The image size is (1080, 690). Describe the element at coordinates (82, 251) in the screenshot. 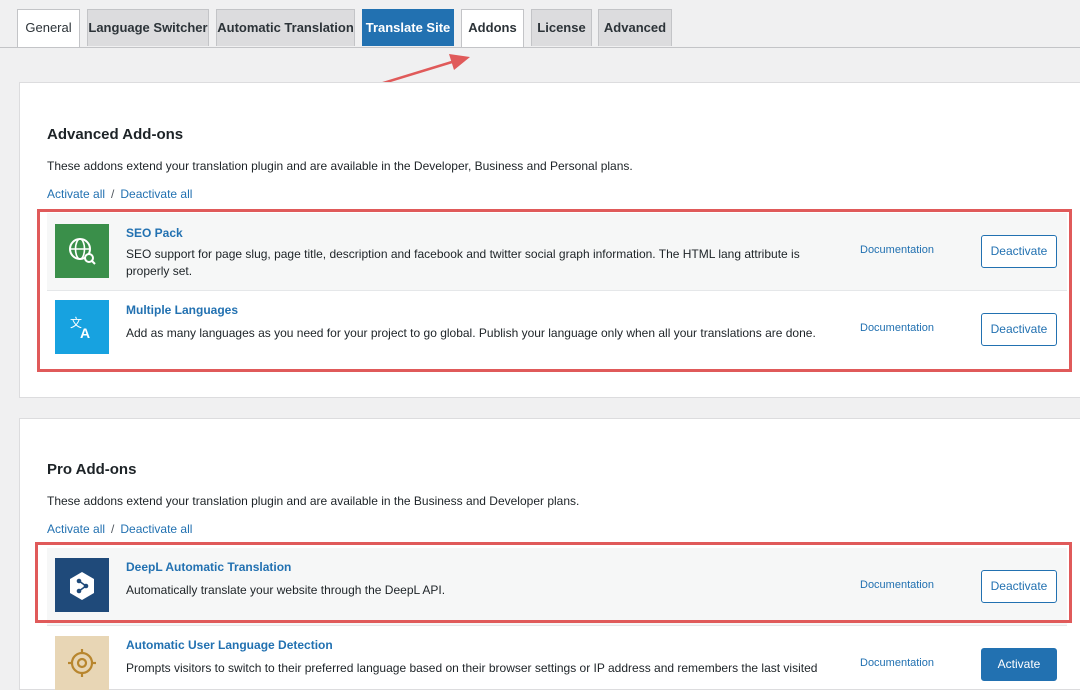

I see `globe-search-icon` at that location.